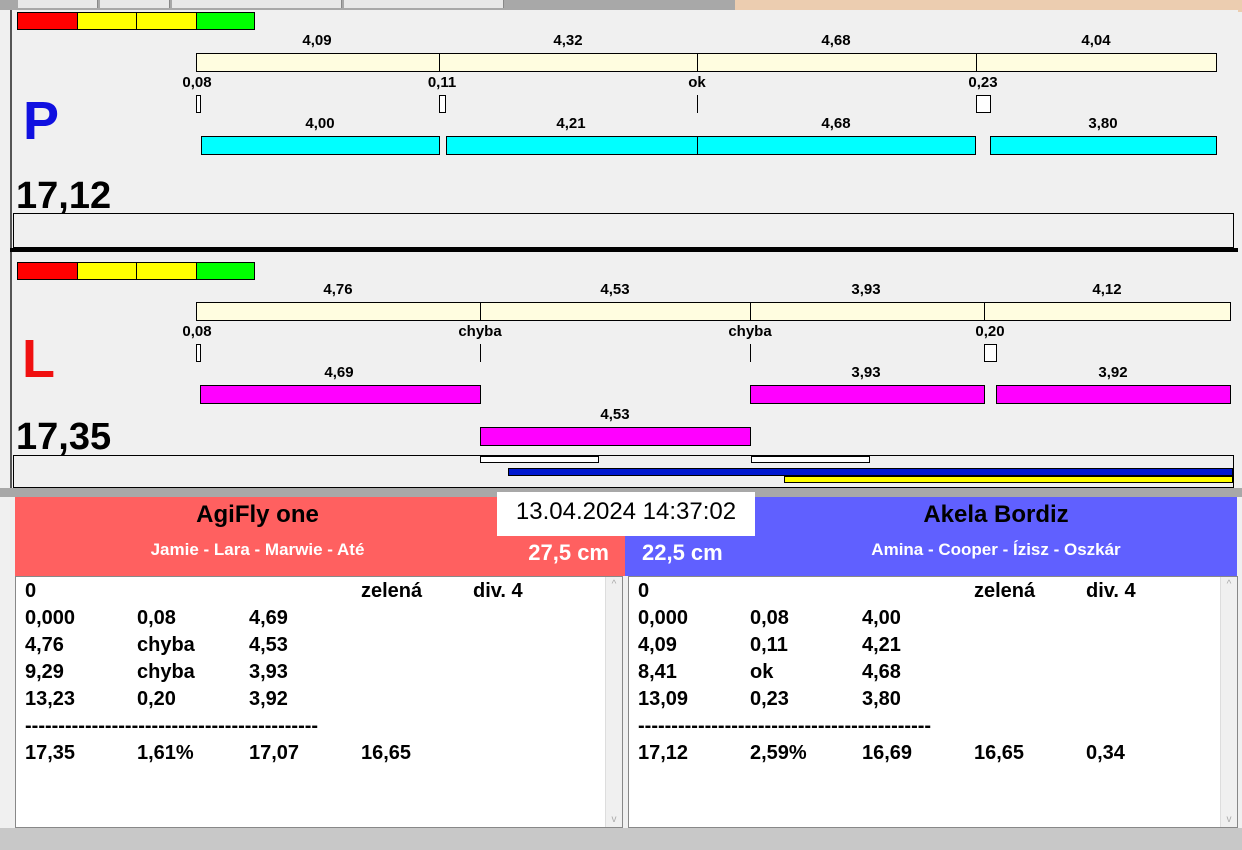 Image resolution: width=1242 pixels, height=850 pixels. Describe the element at coordinates (983, 82) in the screenshot. I see `contact-label: 0,23` at that location.